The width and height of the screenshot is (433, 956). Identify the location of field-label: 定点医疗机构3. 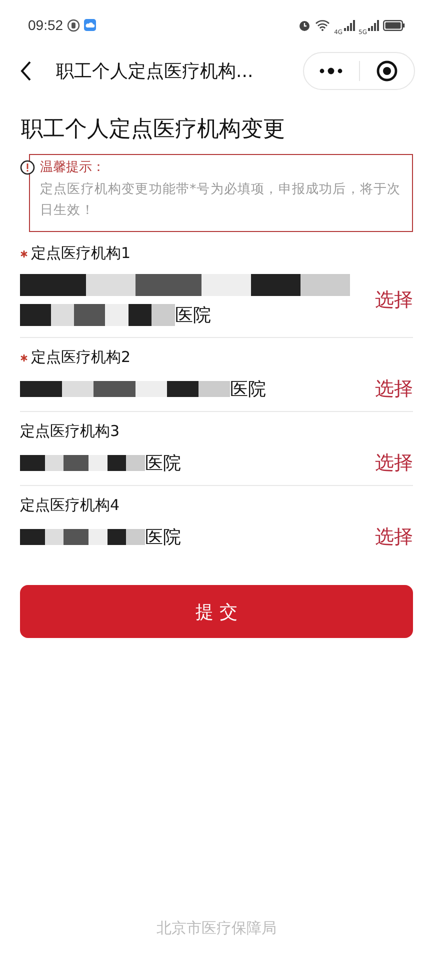
(70, 431).